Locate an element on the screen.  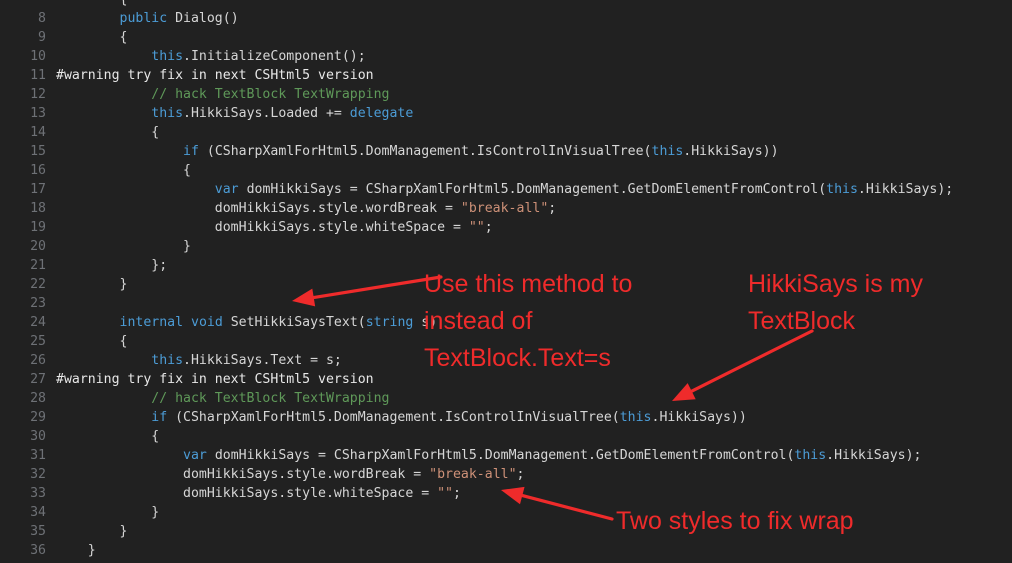
code-line: 21 }; is located at coordinates (506, 265).